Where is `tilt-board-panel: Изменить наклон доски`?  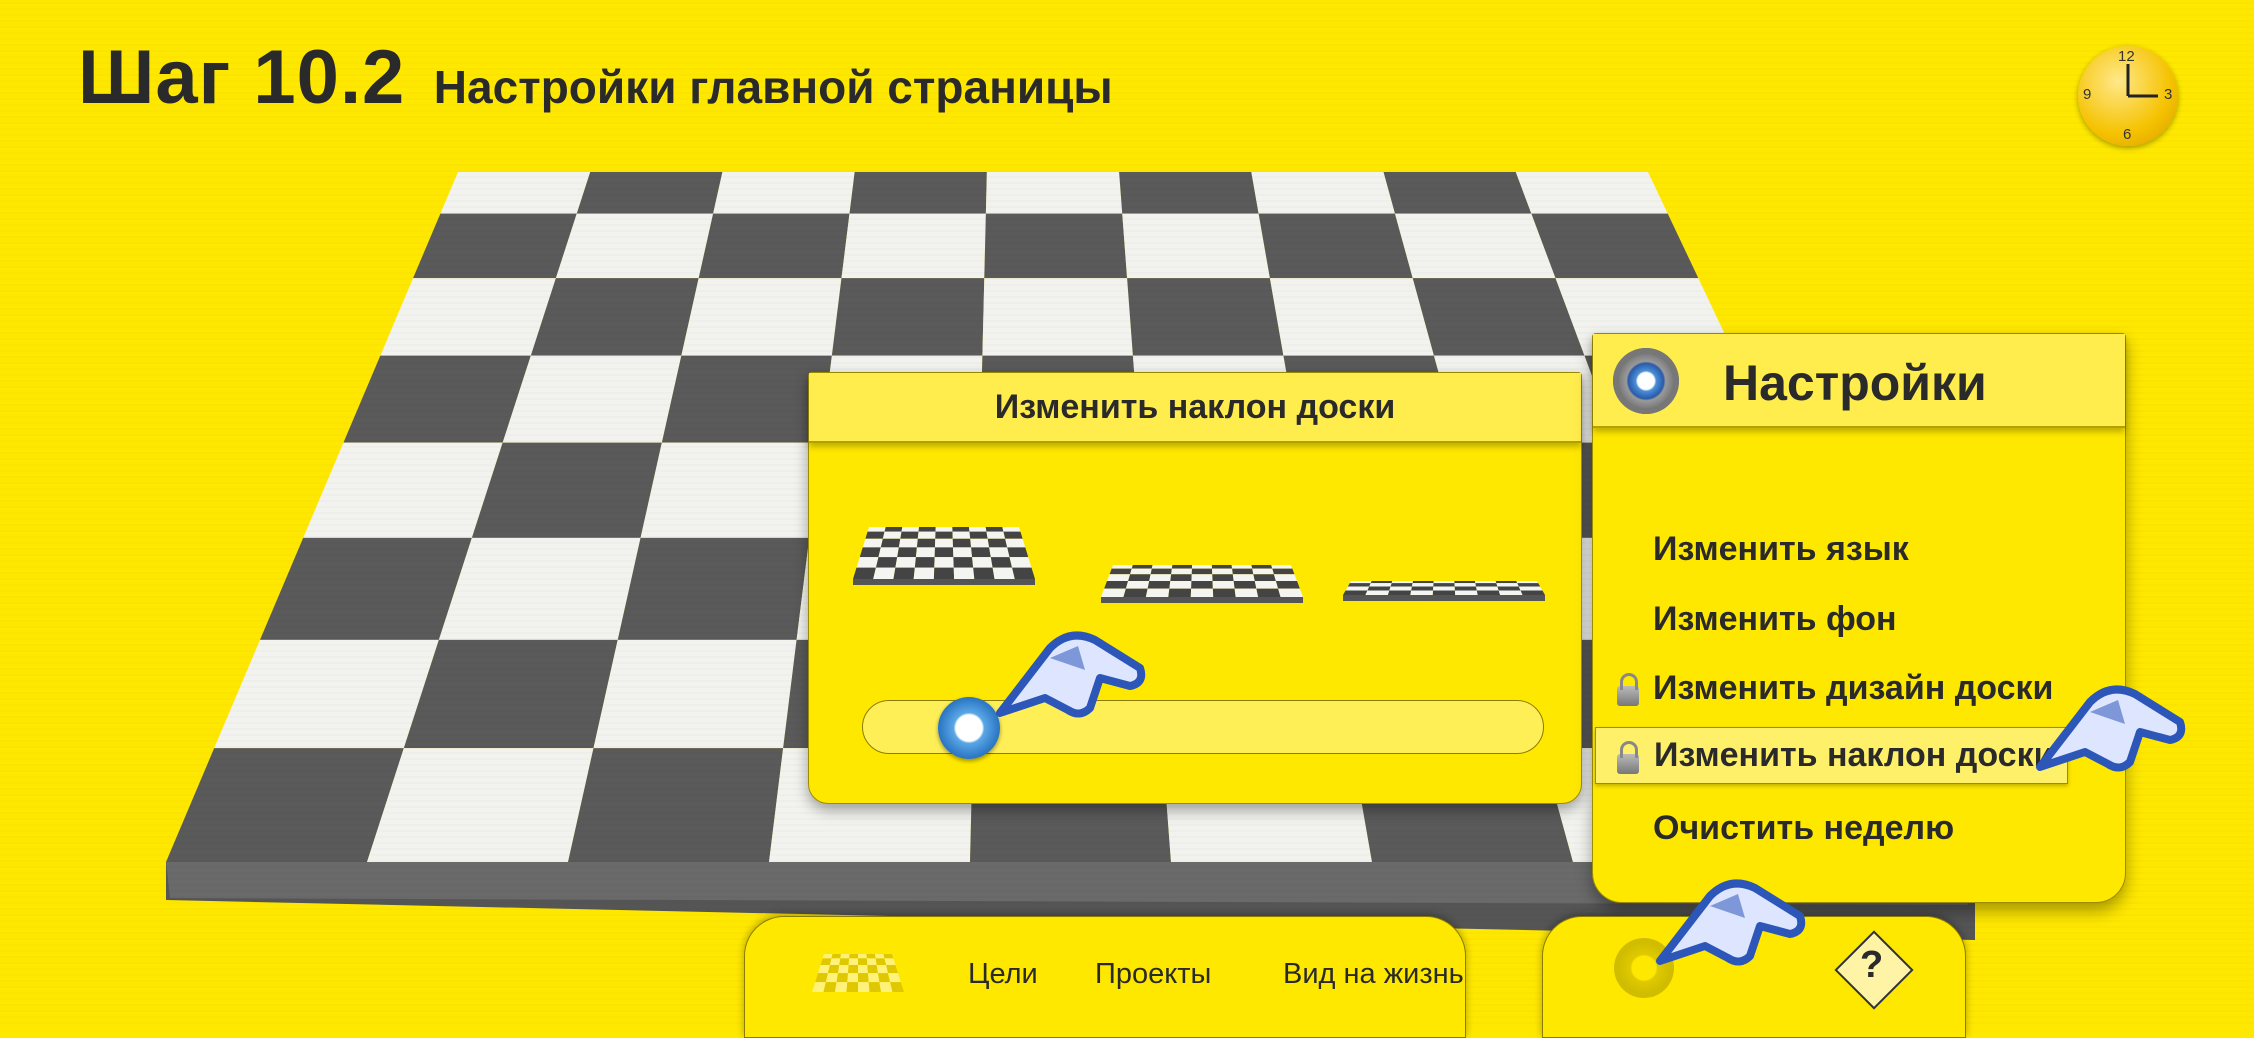
tilt-board-panel: Изменить наклон доски is located at coordinates (1195, 588).